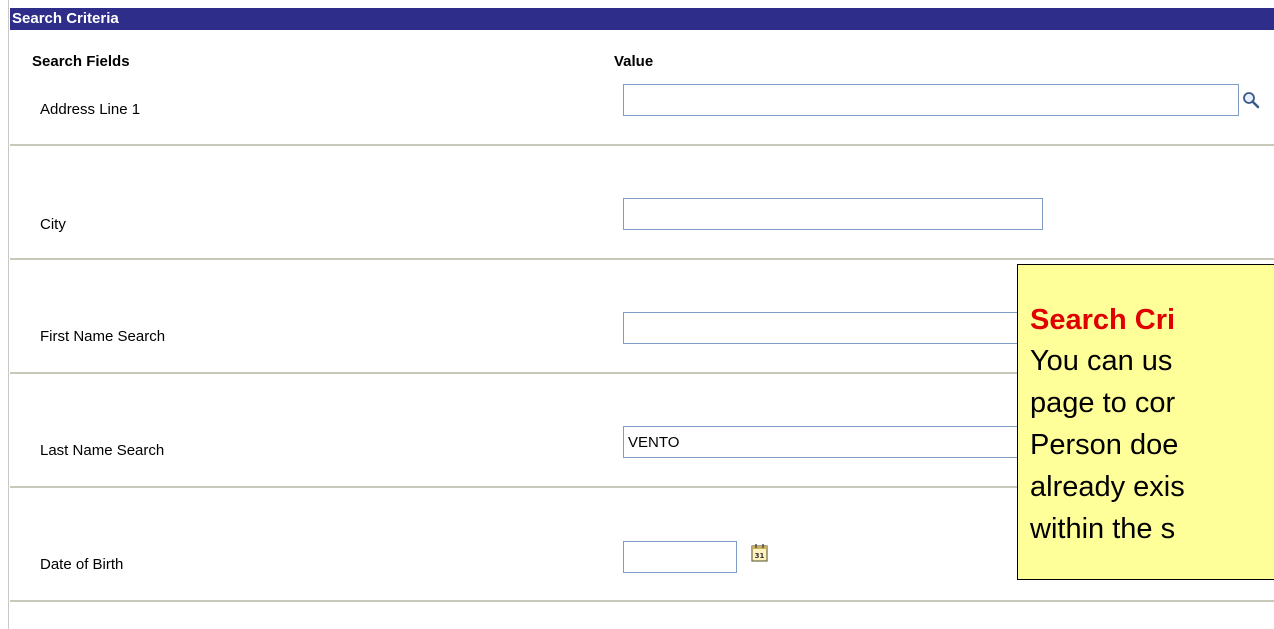 The image size is (1274, 629). I want to click on callout-line: Person doe, so click(1104, 445).